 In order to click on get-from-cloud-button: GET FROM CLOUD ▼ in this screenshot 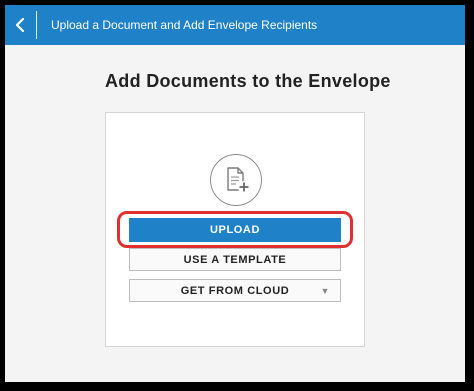, I will do `click(235, 290)`.